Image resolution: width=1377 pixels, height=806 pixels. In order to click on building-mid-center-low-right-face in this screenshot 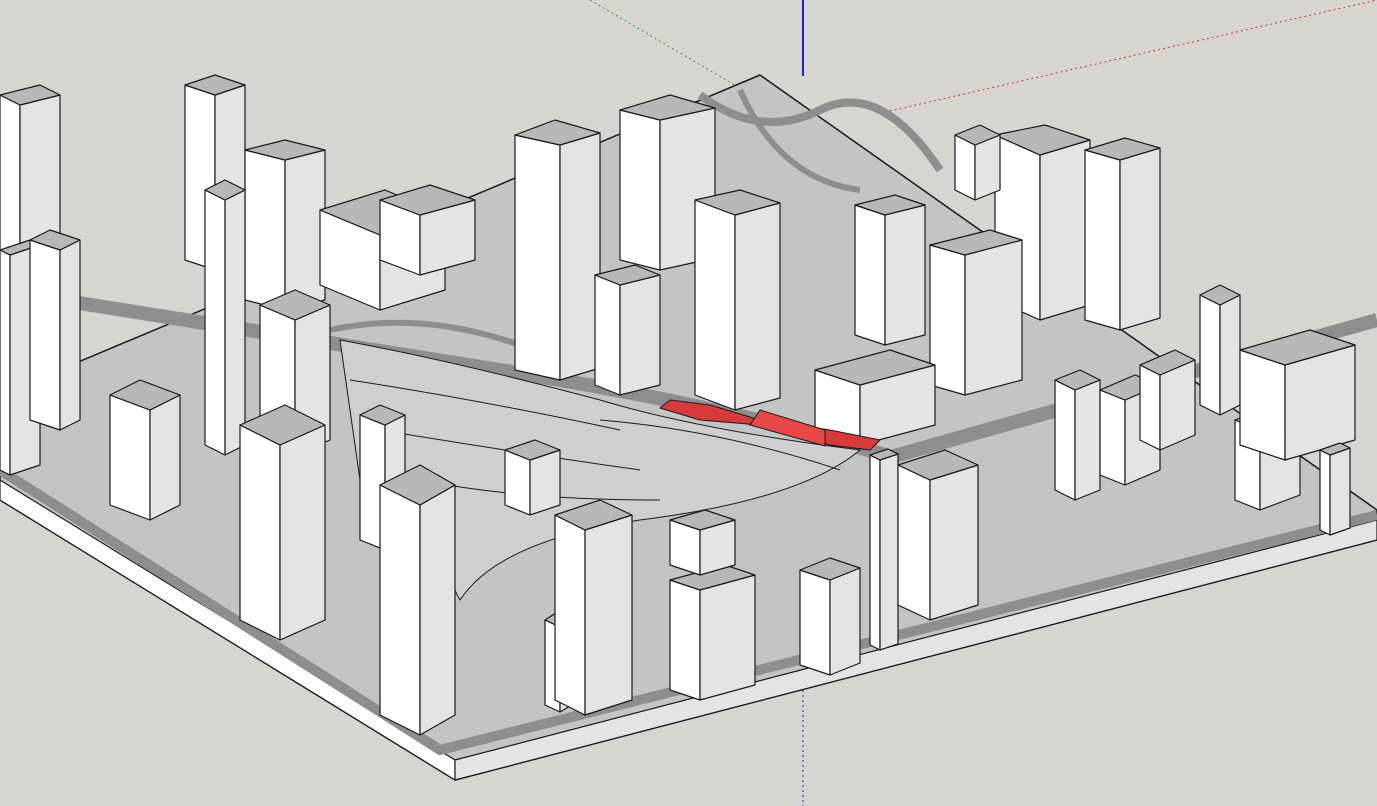, I will do `click(640, 335)`.